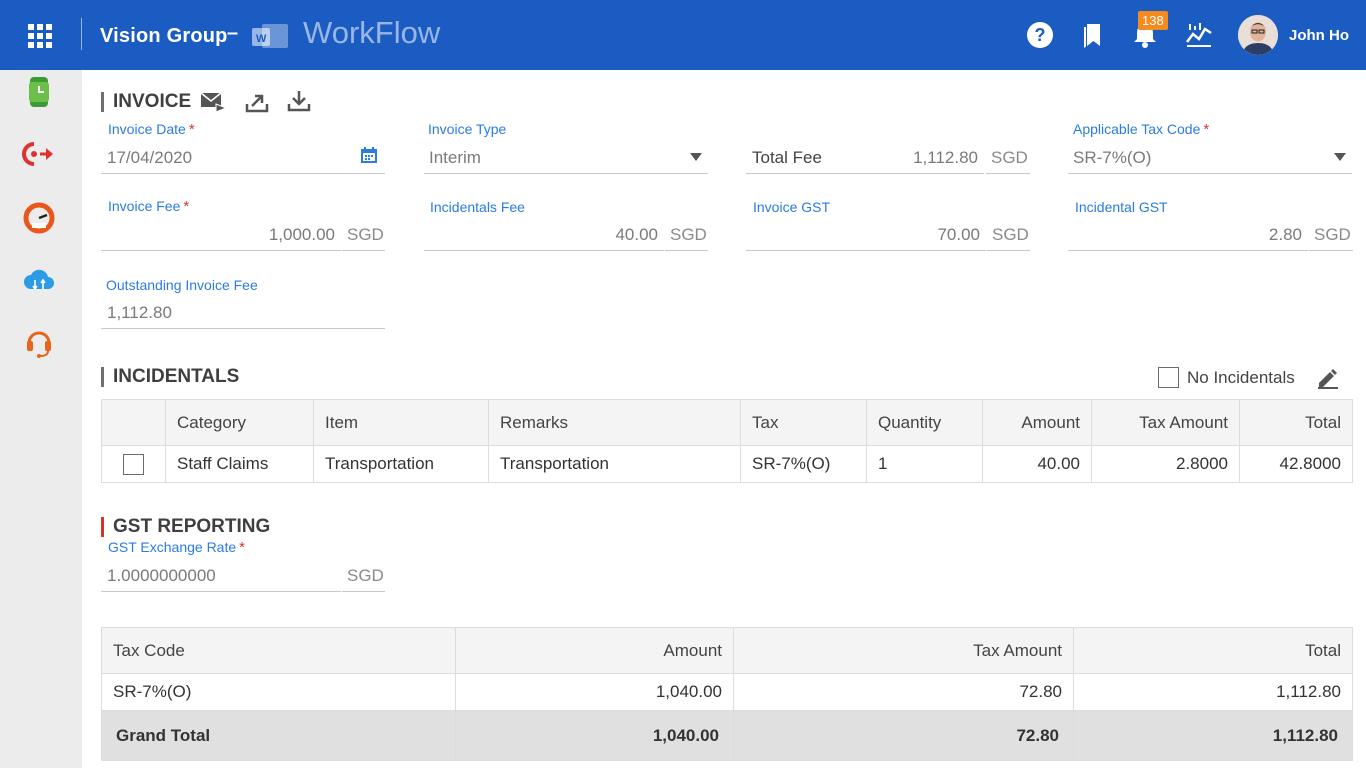 The width and height of the screenshot is (1366, 768). I want to click on company-name: Vision Group, so click(164, 36).